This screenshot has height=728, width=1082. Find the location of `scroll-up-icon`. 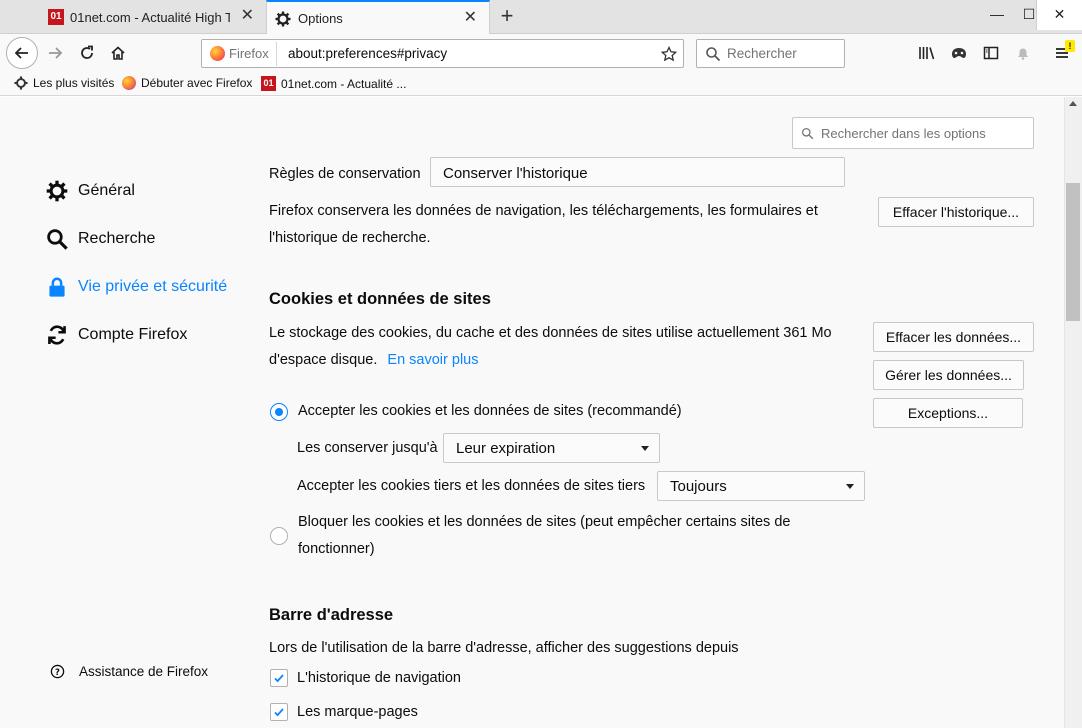

scroll-up-icon is located at coordinates (1073, 103).